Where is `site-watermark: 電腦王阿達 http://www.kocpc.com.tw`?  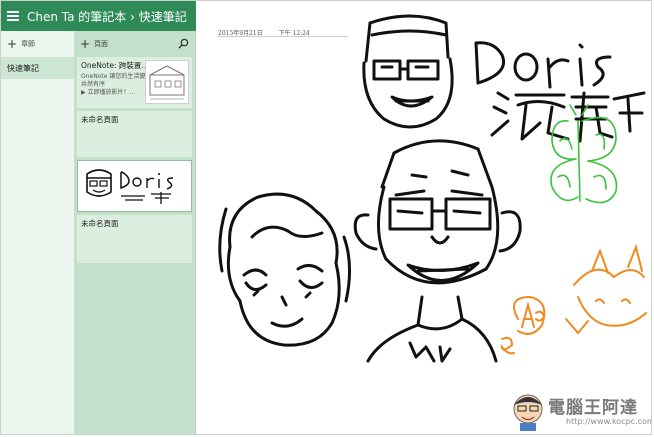
site-watermark: 電腦王阿達 http://www.kocpc.com.tw is located at coordinates (578, 411).